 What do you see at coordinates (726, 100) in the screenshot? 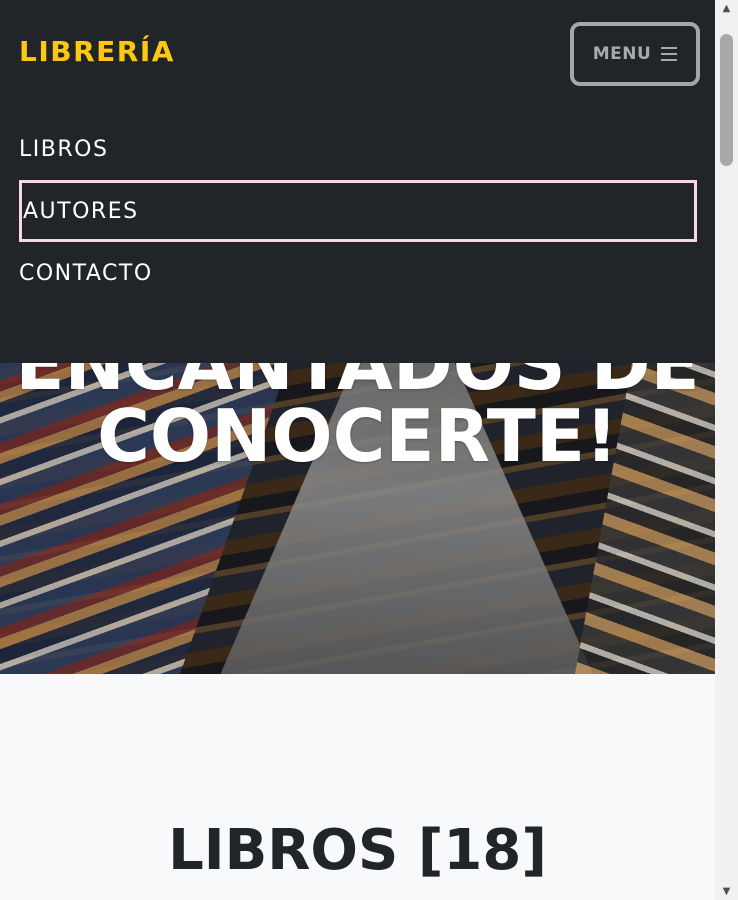
I see `scrollbar-thumb` at bounding box center [726, 100].